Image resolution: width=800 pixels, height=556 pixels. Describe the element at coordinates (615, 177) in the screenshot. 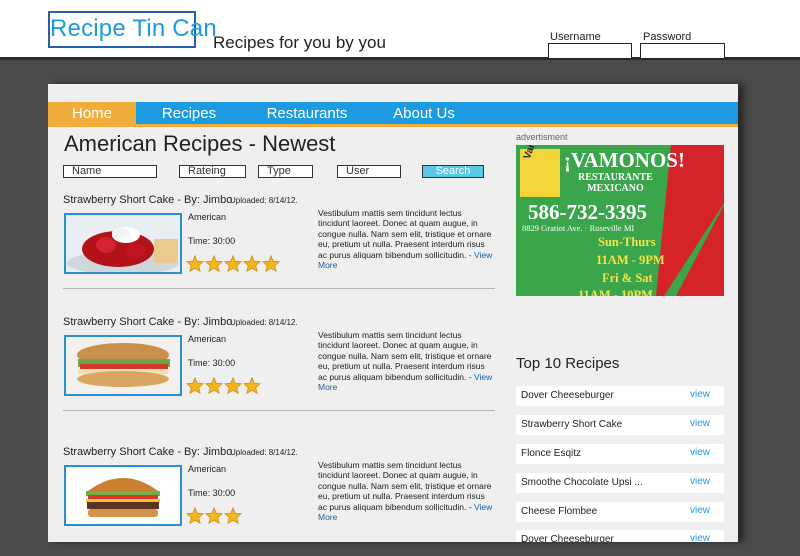

I see `ad-subtitle-line: RESTAURANTE` at that location.